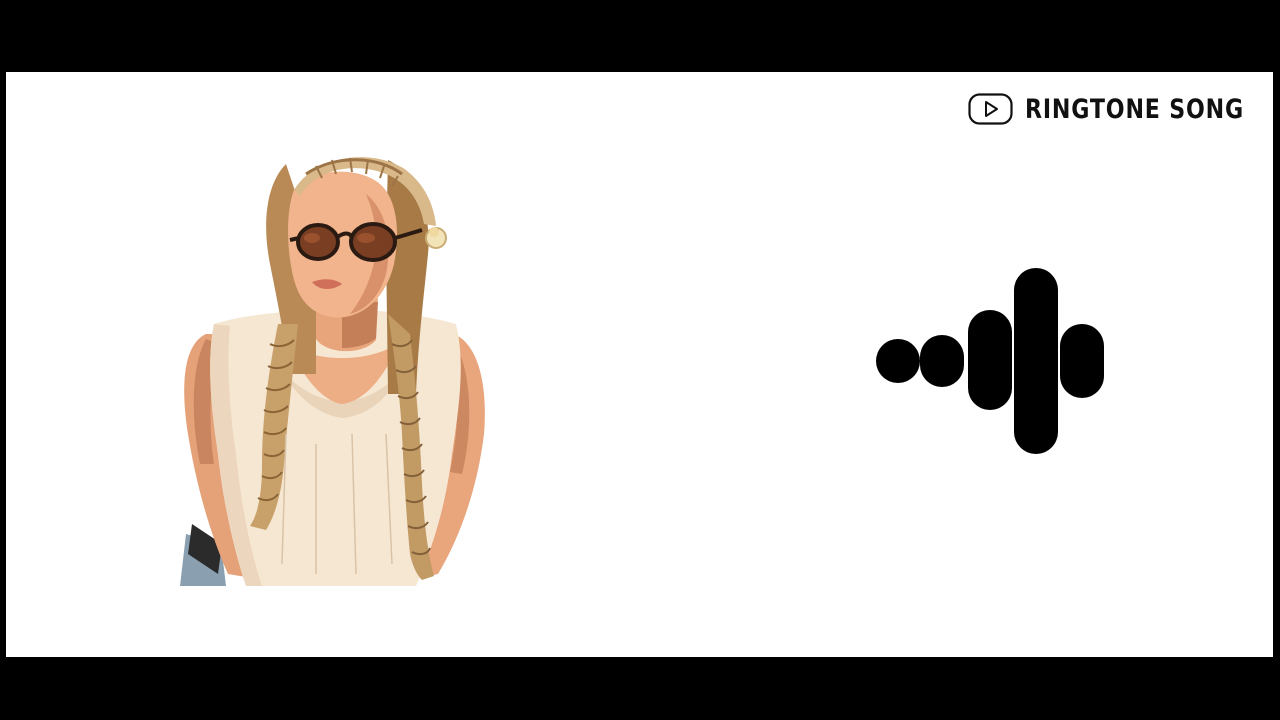 The width and height of the screenshot is (1280, 720). Describe the element at coordinates (1135, 109) in the screenshot. I see `channel-name: RINGTONE SONG` at that location.